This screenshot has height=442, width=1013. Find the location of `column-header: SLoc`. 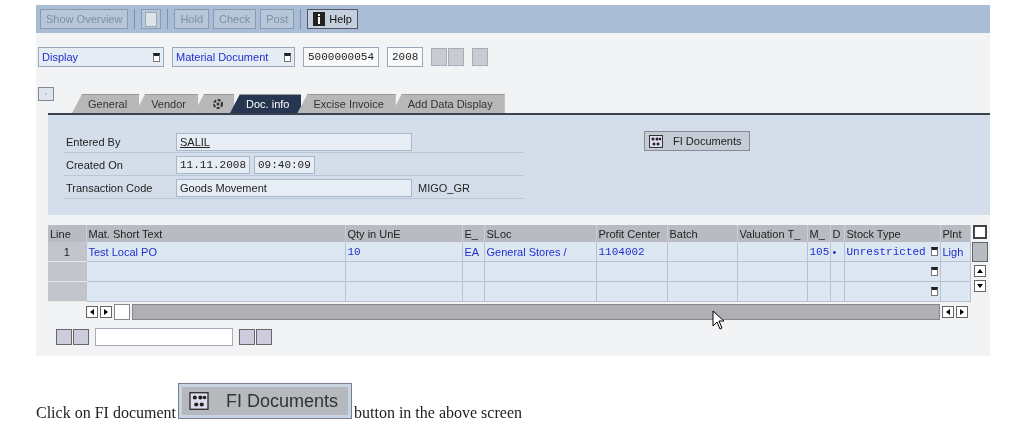

column-header: SLoc is located at coordinates (540, 233).